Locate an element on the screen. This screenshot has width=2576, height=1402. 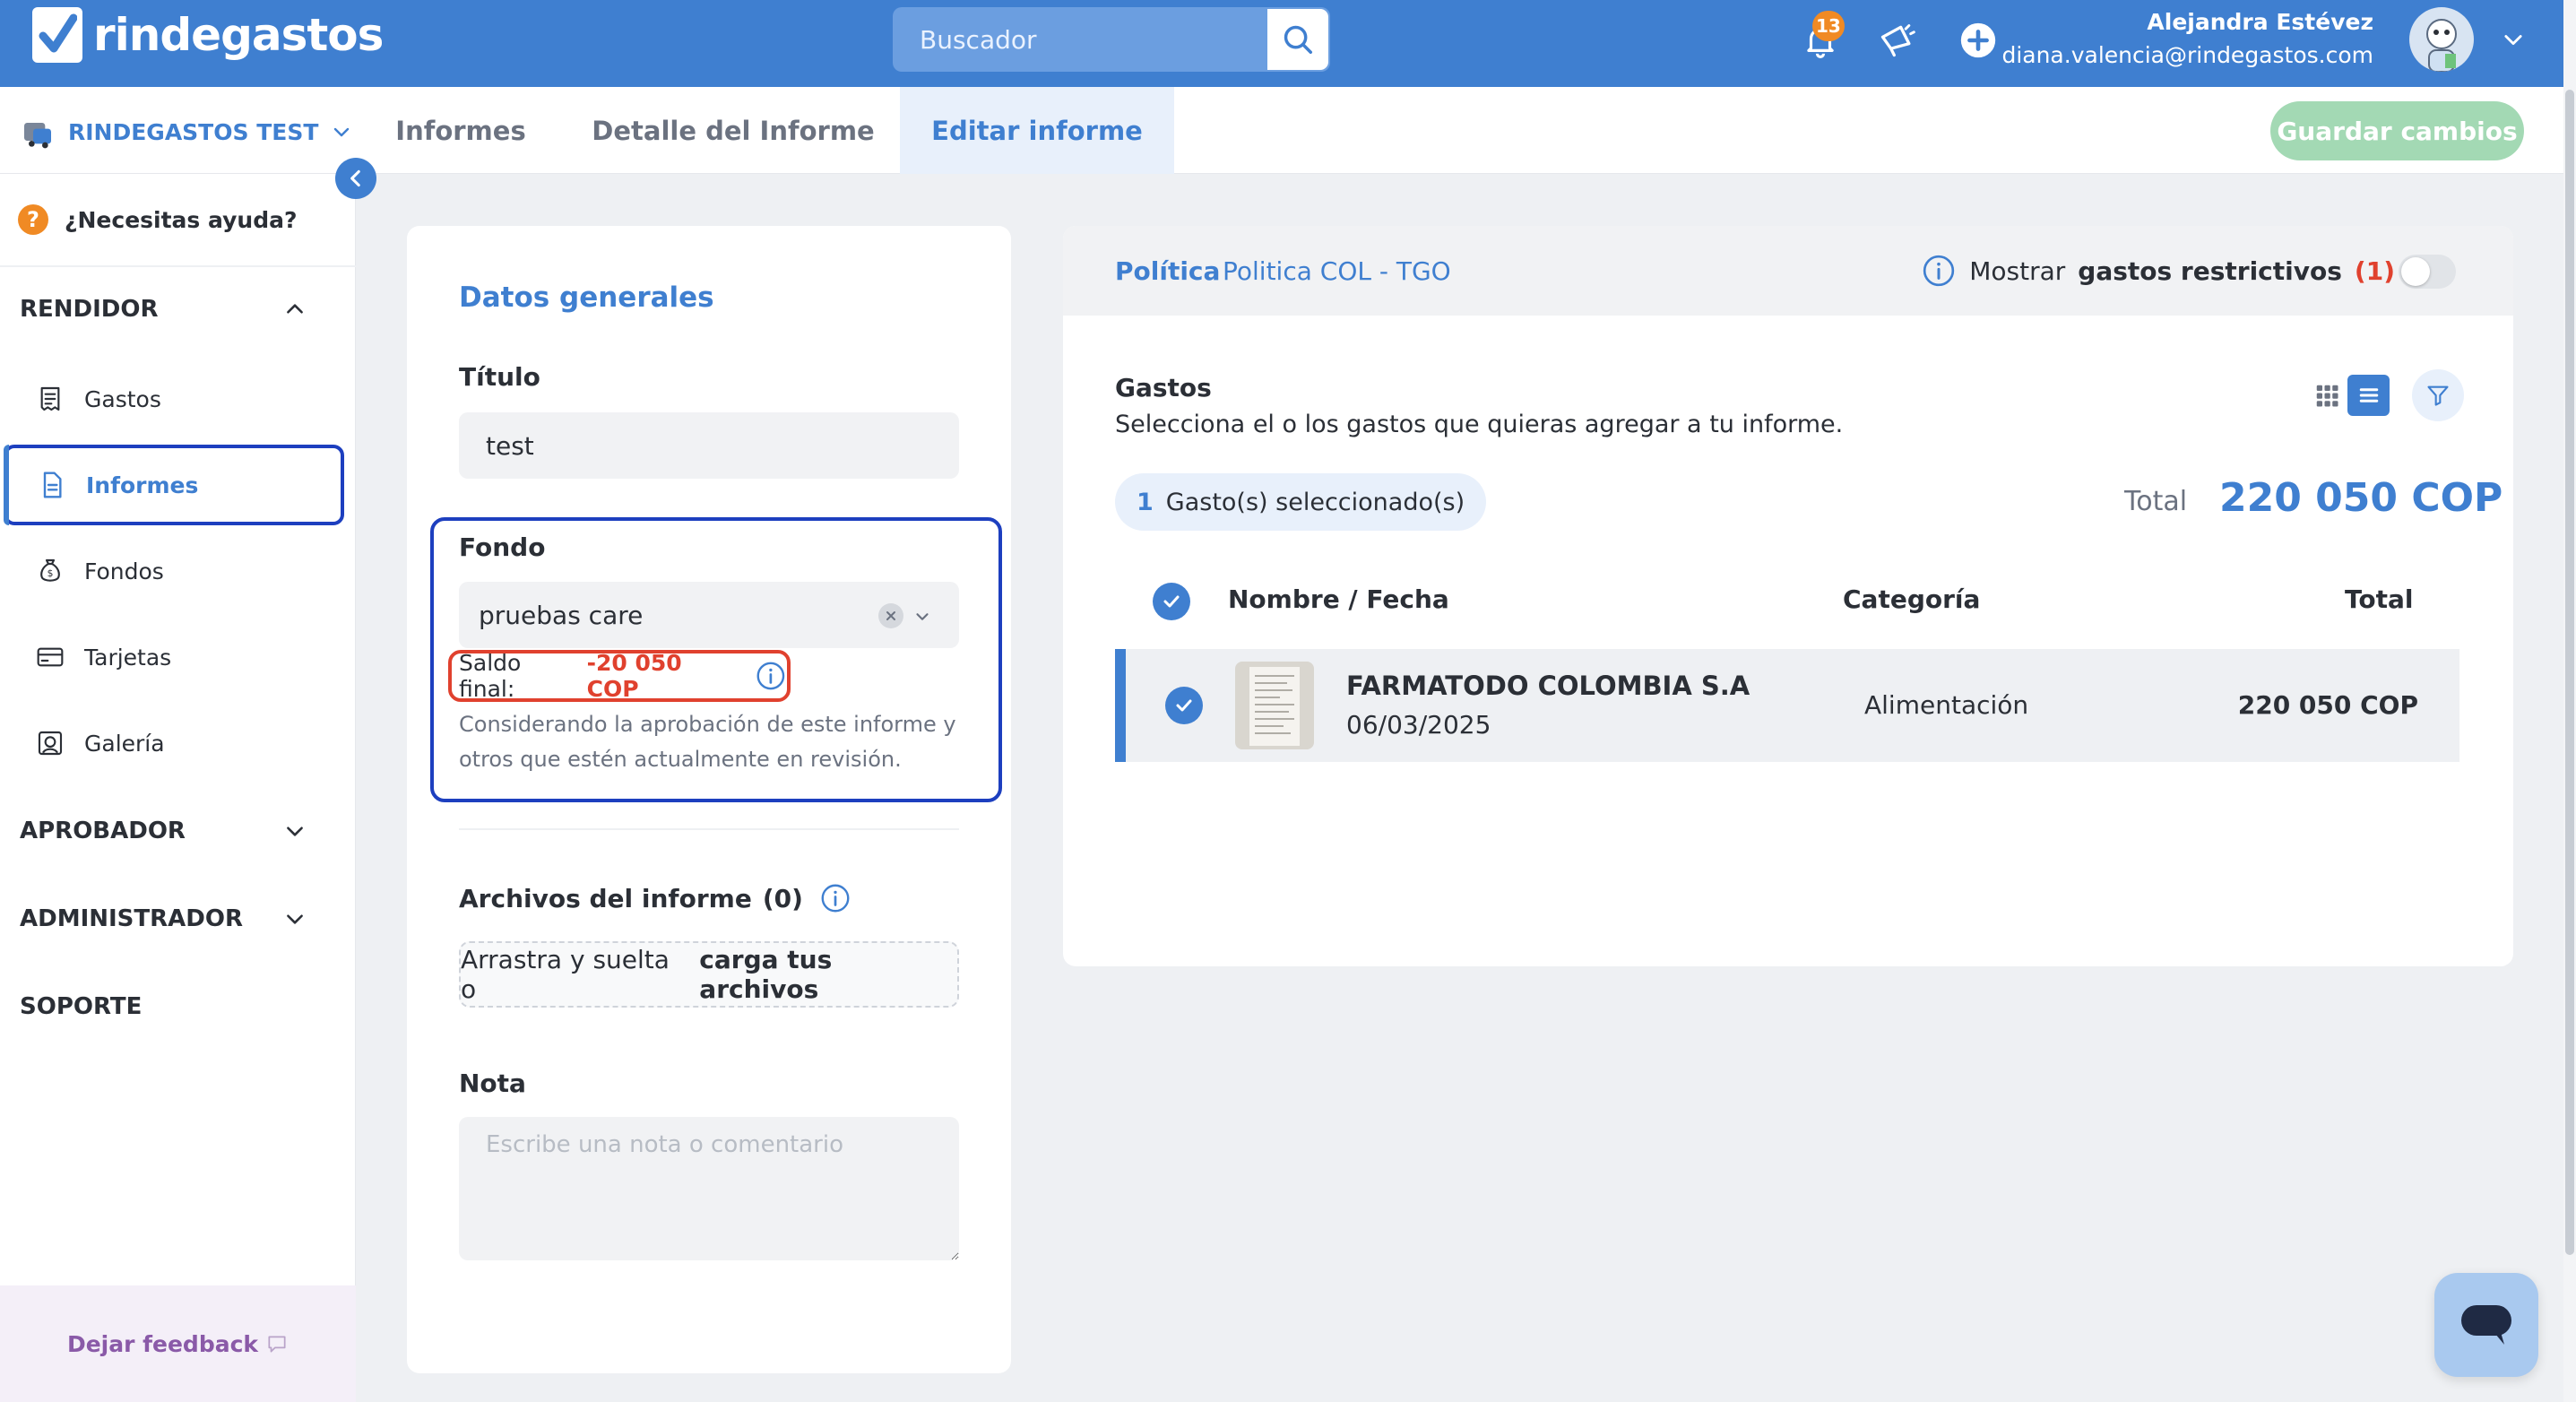
list-icon is located at coordinates (2368, 395).